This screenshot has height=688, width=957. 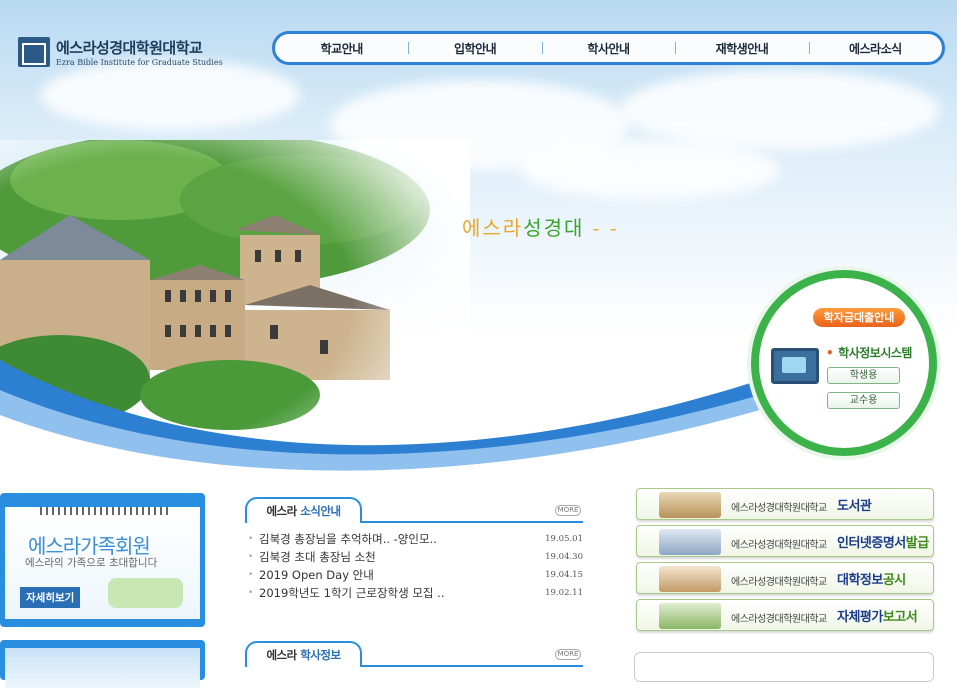 I want to click on student-login-button: 학생용, so click(x=863, y=375).